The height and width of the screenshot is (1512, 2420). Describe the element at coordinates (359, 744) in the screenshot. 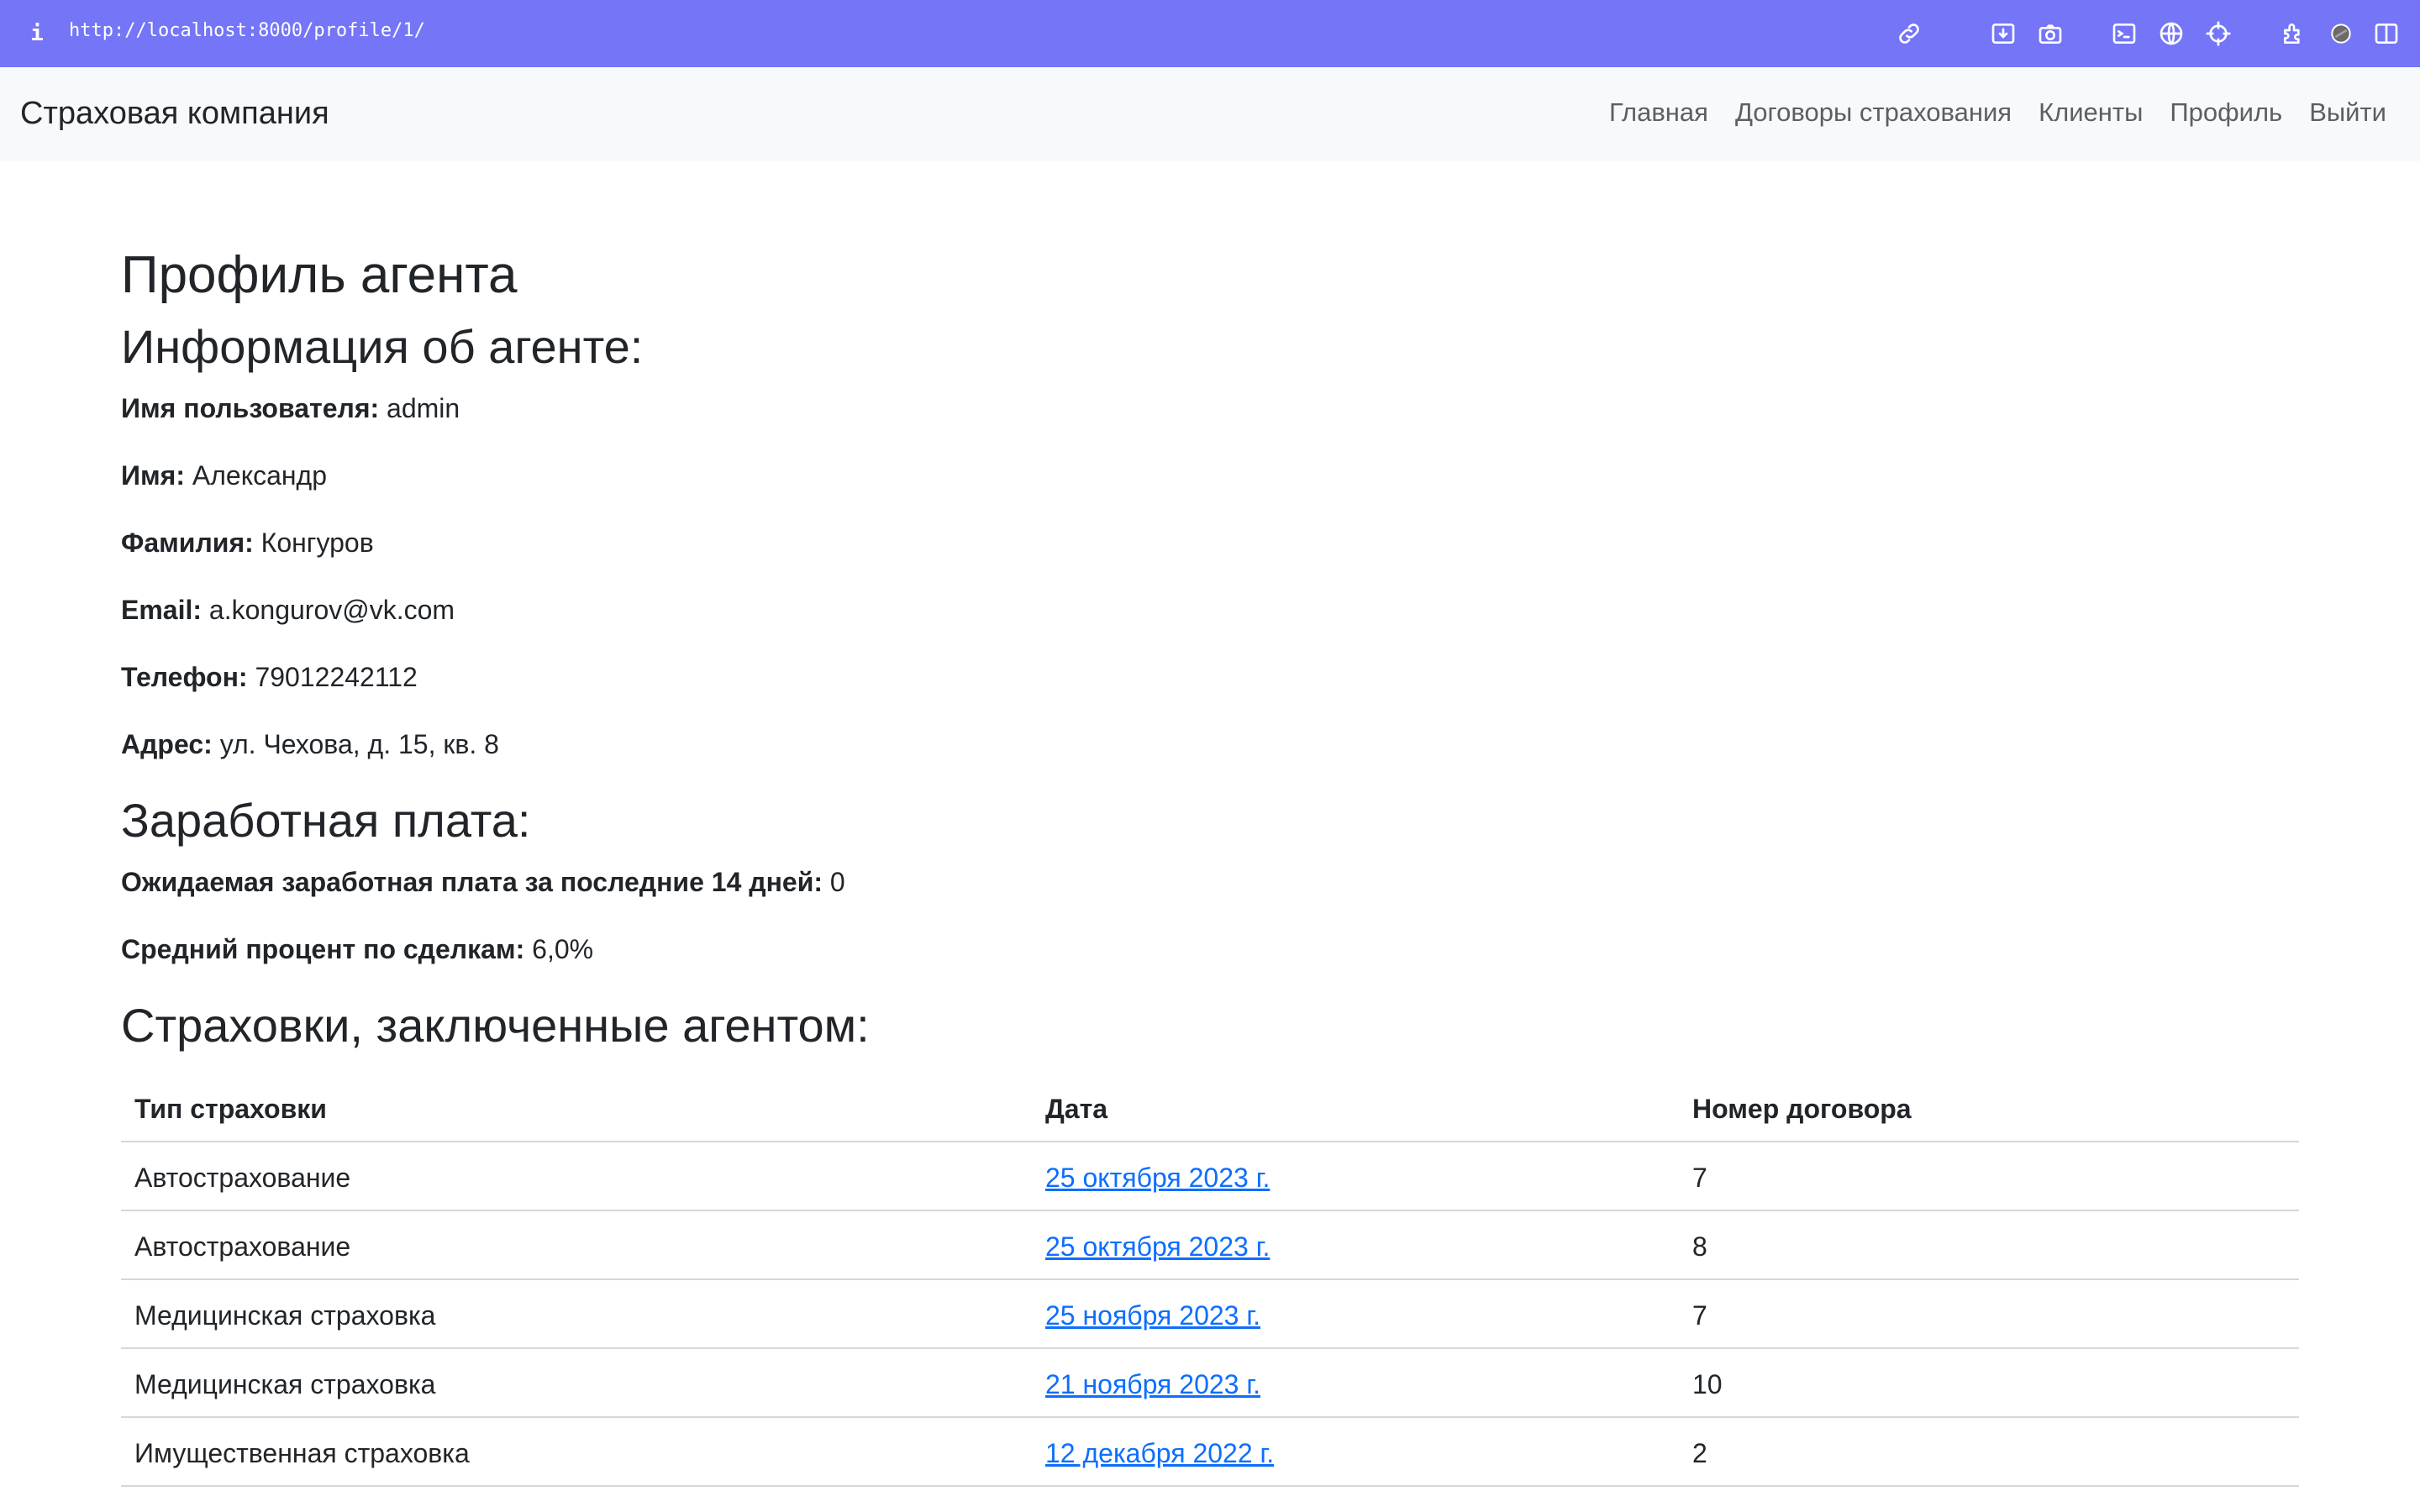

I see `field-value: ул. Чехова, д. 15, кв. 8` at that location.